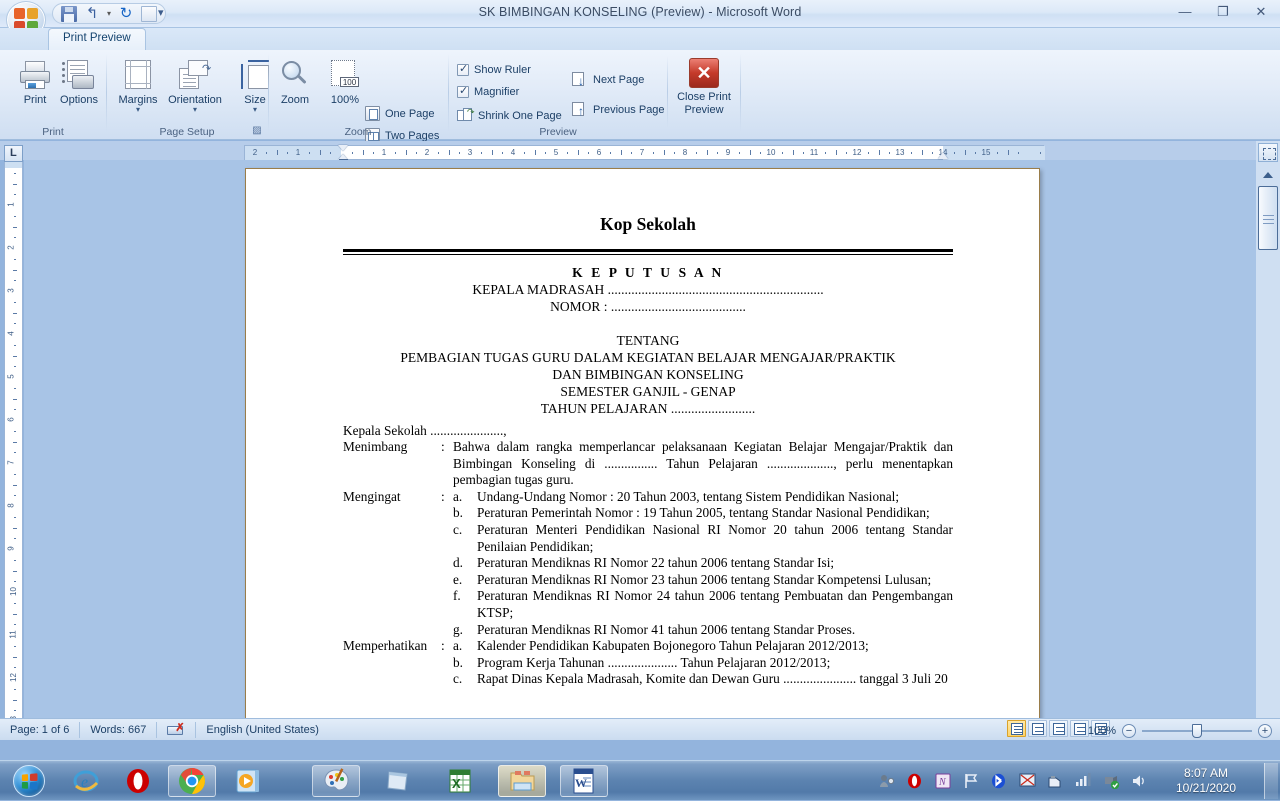 Image resolution: width=1280 pixels, height=801 pixels. What do you see at coordinates (176, 730) in the screenshot?
I see `proofing-status: ✗` at bounding box center [176, 730].